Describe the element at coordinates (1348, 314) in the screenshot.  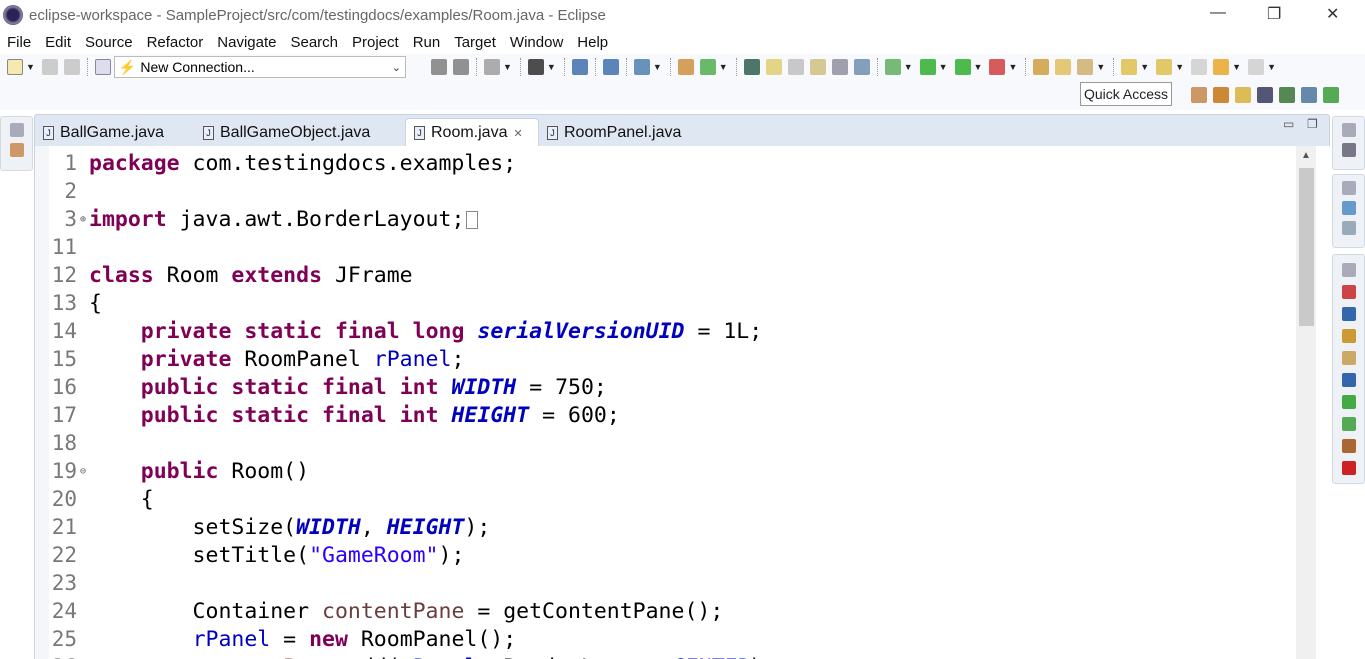
I see `javadoc-icon` at that location.